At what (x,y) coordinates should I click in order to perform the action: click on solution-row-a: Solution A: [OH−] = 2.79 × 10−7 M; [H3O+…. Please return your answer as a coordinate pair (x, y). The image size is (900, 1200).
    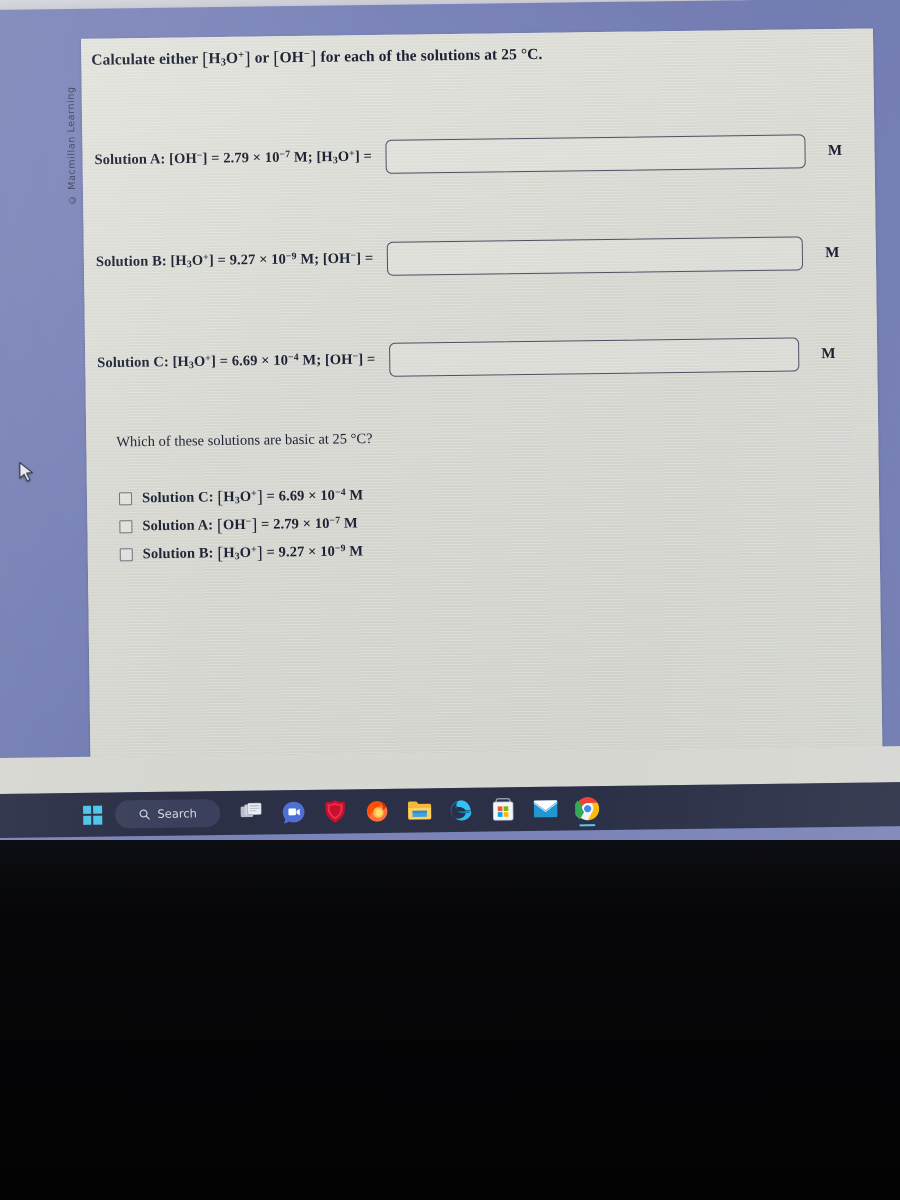
    Looking at the image, I should click on (479, 156).